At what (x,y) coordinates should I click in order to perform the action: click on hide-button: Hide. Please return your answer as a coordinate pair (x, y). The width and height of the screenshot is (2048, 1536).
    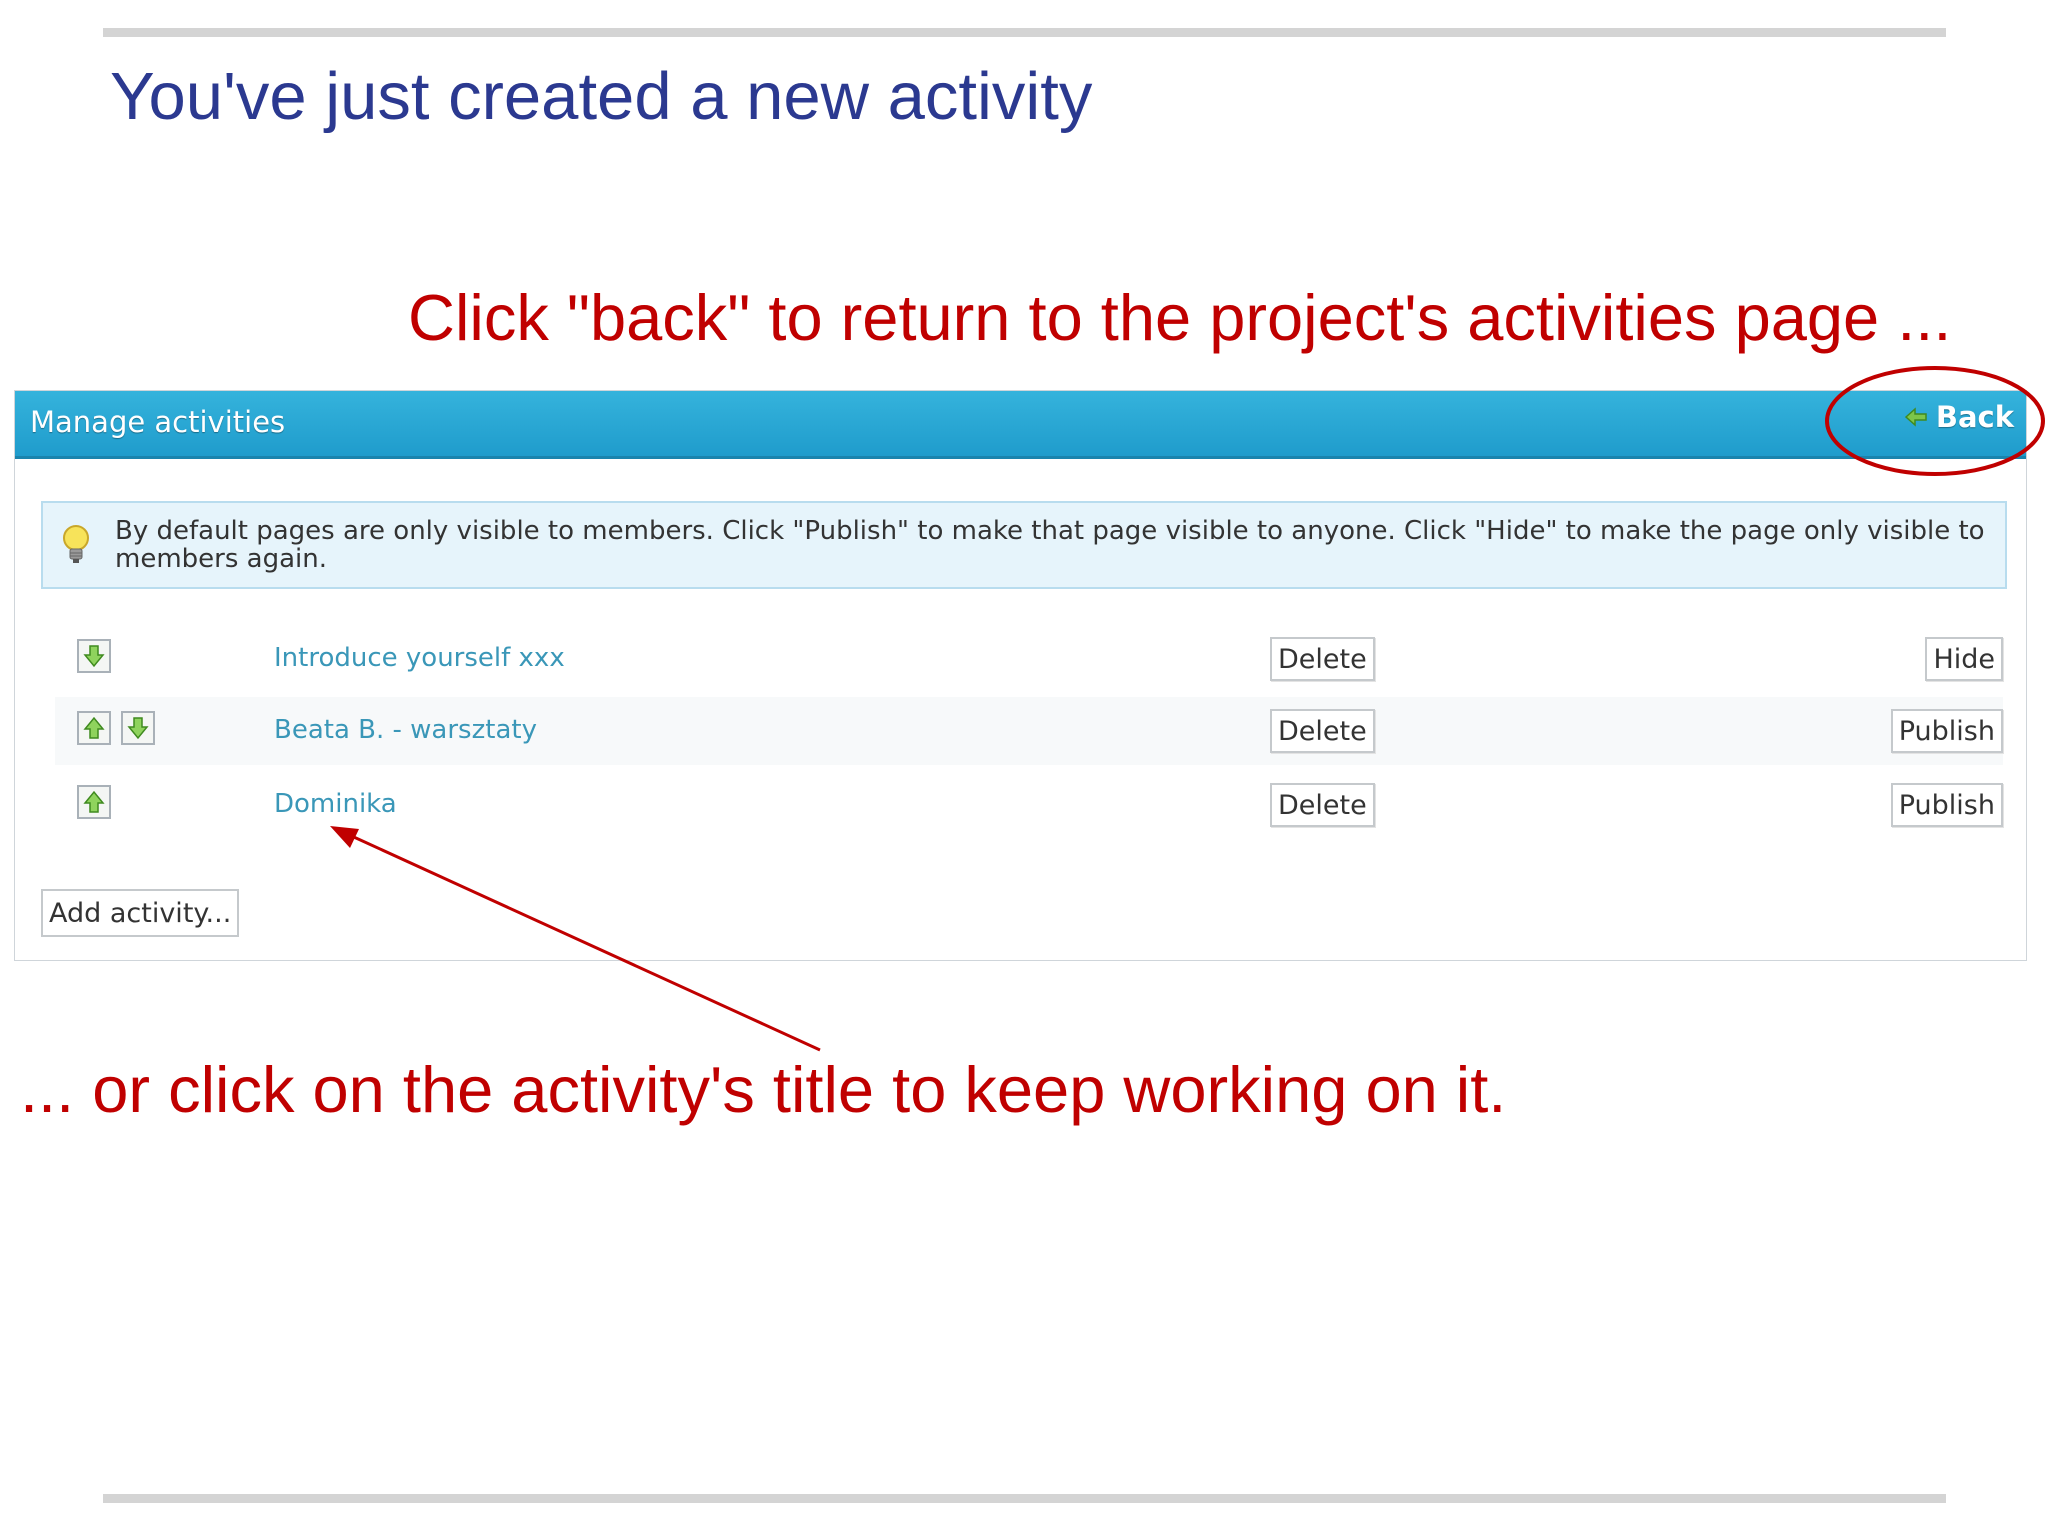
    Looking at the image, I should click on (1964, 659).